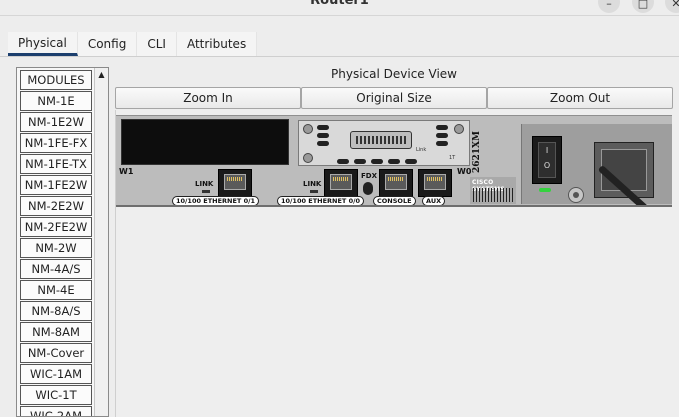  I want to click on cisco-bridge-icon, so click(493, 195).